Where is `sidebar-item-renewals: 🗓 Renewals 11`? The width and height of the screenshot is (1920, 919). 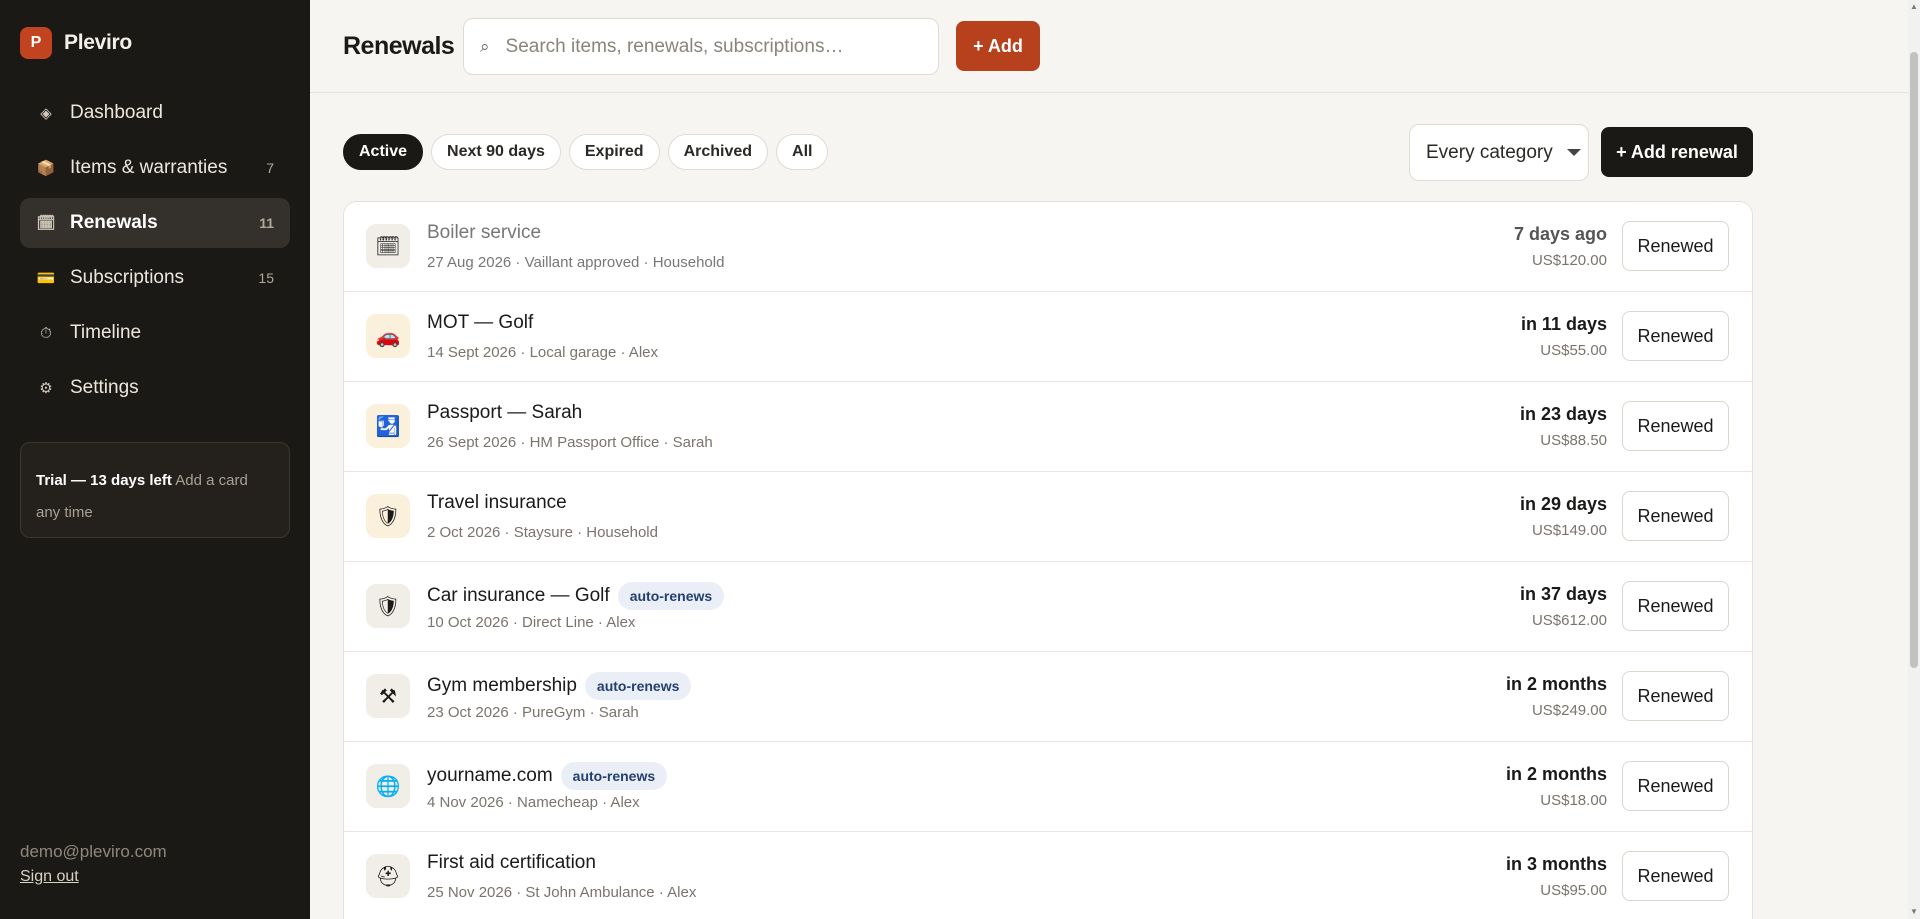 sidebar-item-renewals: 🗓 Renewals 11 is located at coordinates (155, 223).